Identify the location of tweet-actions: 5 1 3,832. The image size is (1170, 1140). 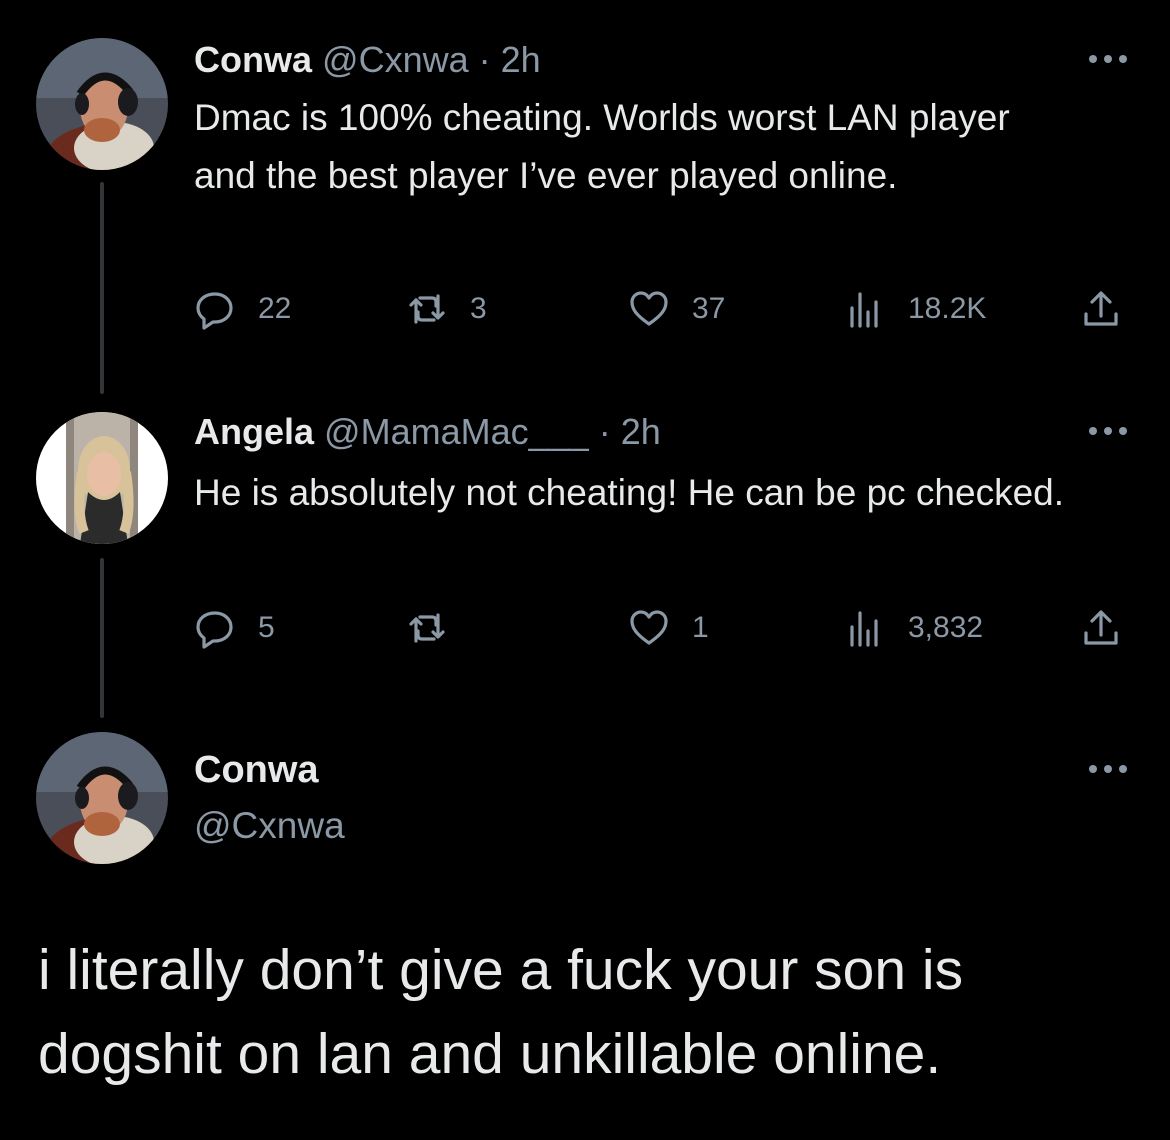
(664, 628).